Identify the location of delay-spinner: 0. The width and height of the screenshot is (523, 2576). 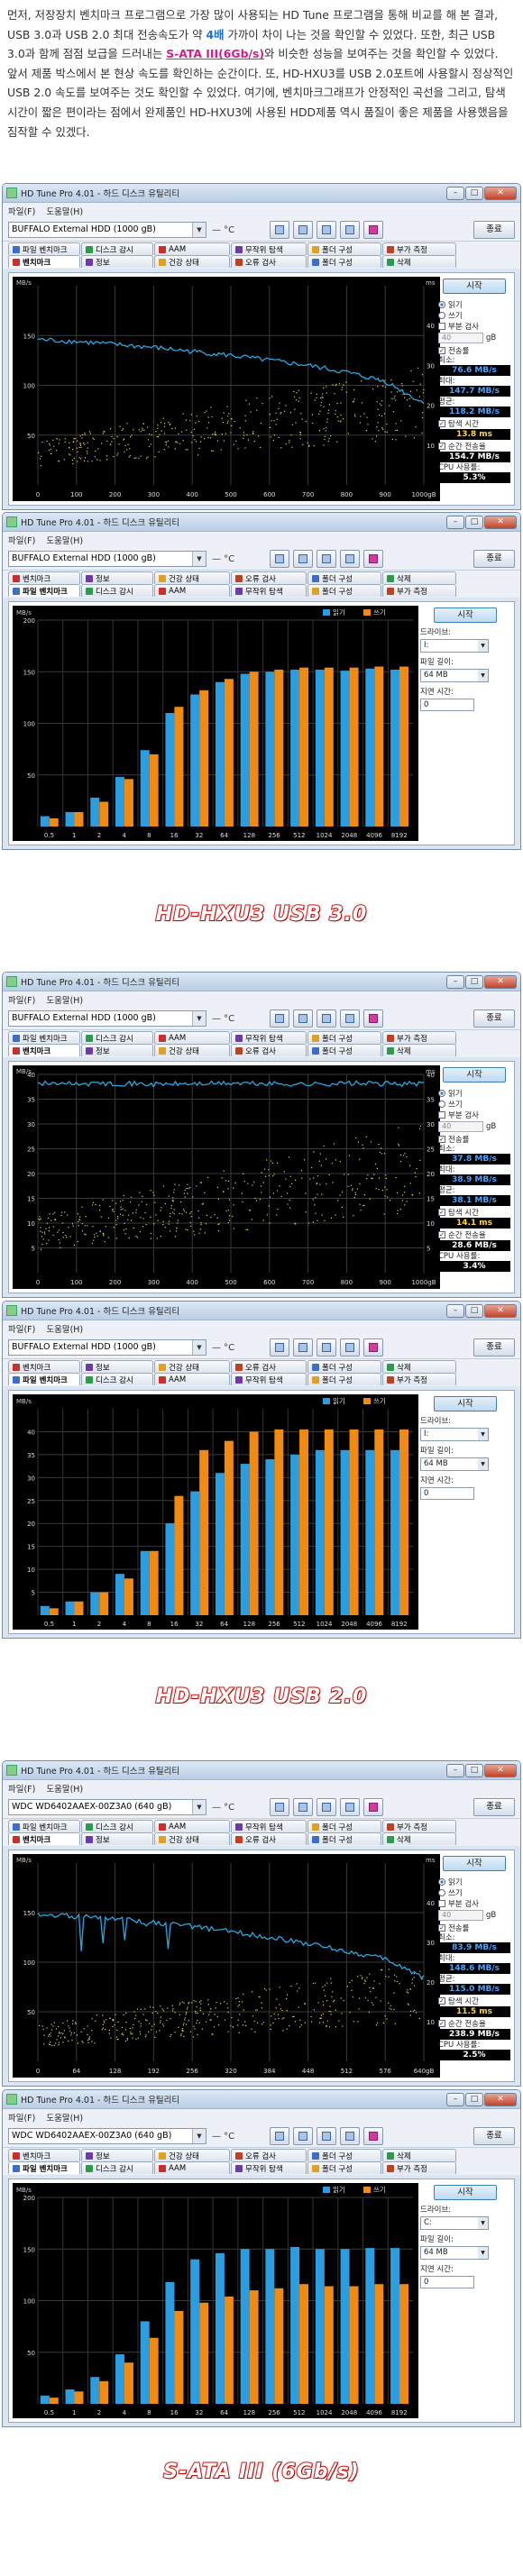
(447, 2282).